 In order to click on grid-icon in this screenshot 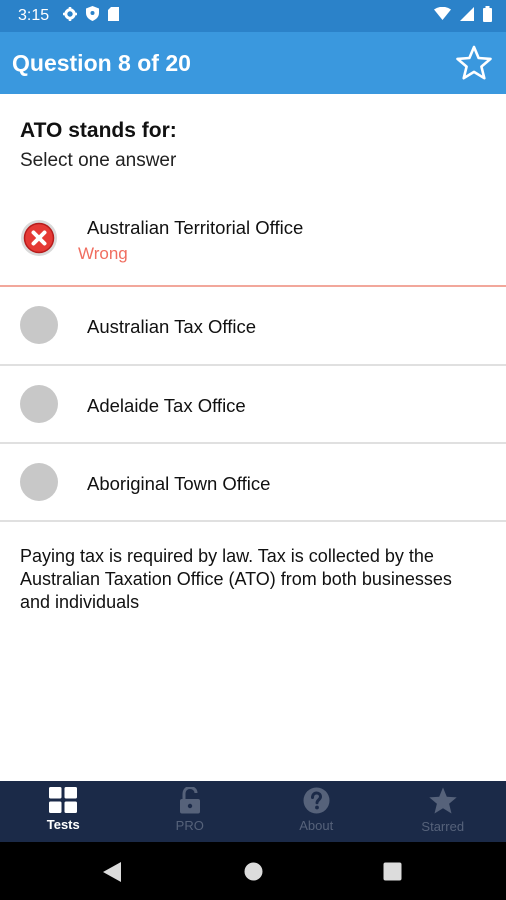, I will do `click(63, 800)`.